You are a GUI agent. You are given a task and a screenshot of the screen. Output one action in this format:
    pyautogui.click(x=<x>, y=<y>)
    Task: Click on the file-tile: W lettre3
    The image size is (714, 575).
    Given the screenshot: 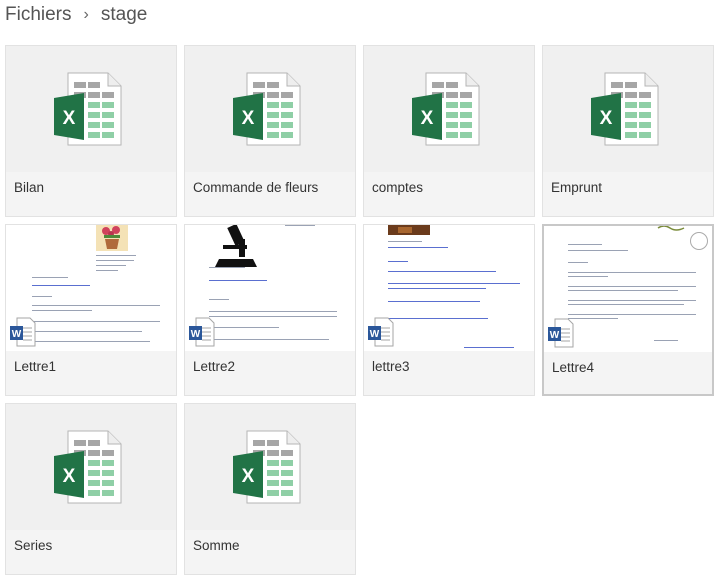 What is the action you would take?
    pyautogui.click(x=449, y=310)
    